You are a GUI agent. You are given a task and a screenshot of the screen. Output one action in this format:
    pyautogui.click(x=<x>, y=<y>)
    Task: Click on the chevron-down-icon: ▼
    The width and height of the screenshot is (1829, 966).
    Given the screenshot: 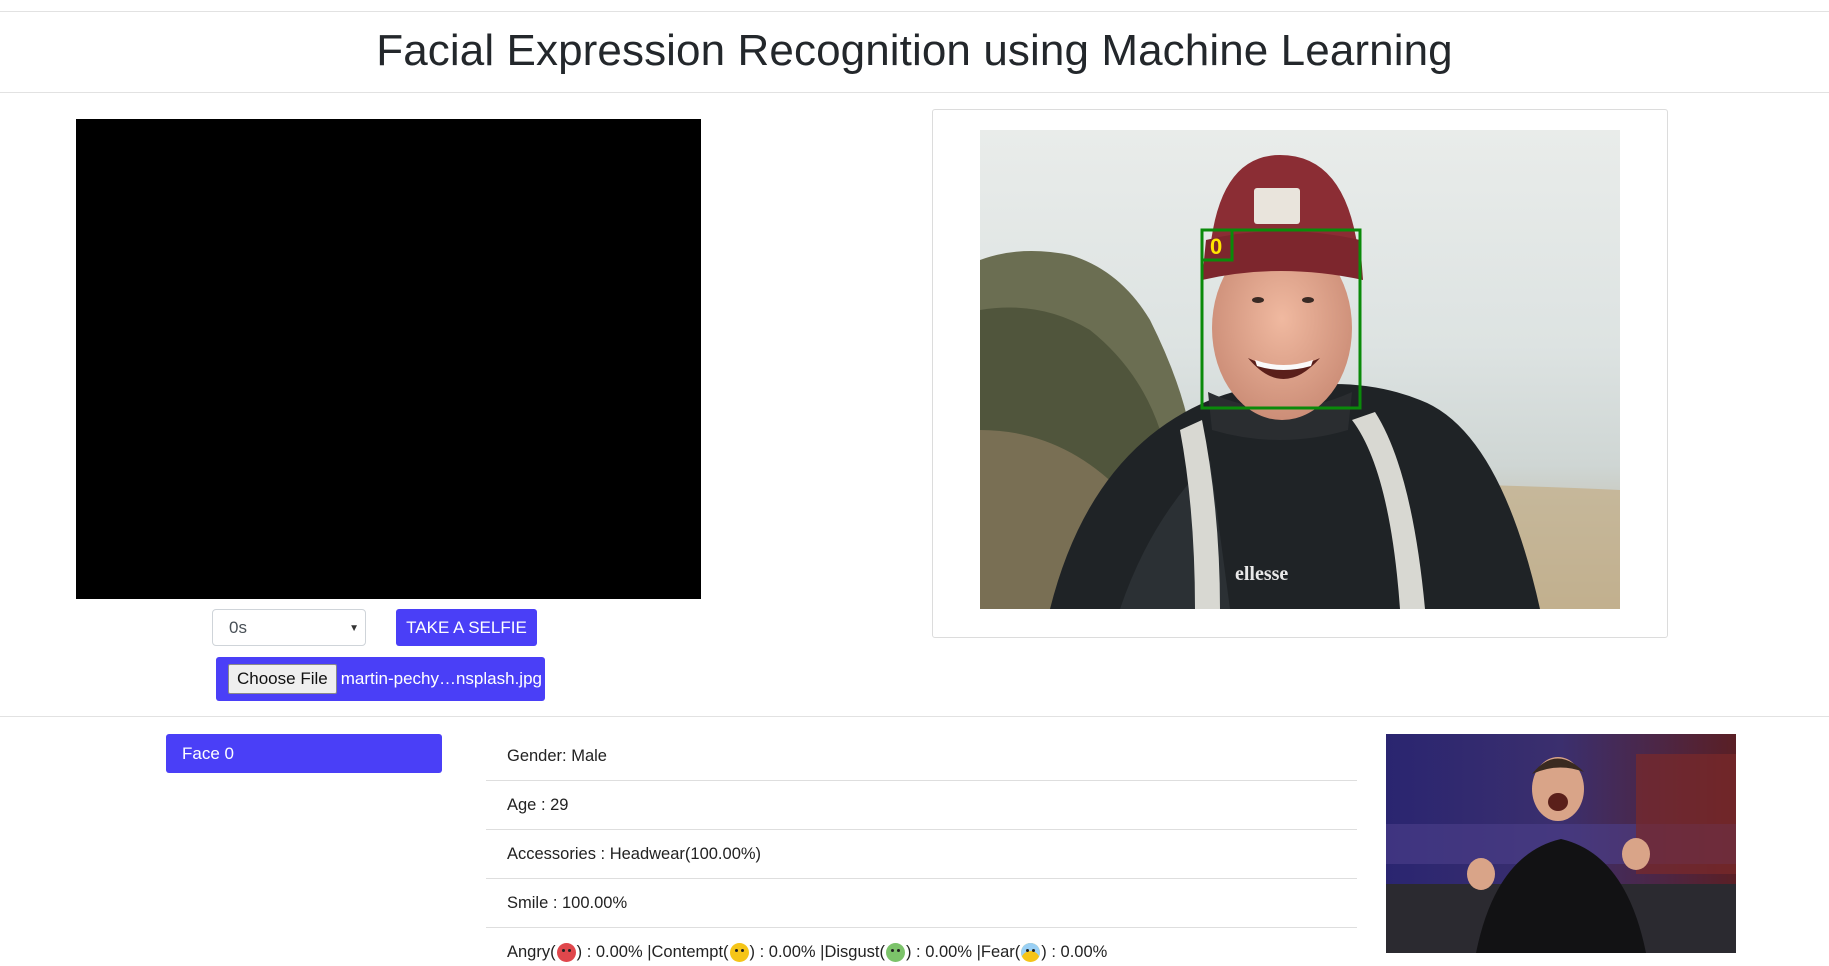 What is the action you would take?
    pyautogui.click(x=354, y=628)
    